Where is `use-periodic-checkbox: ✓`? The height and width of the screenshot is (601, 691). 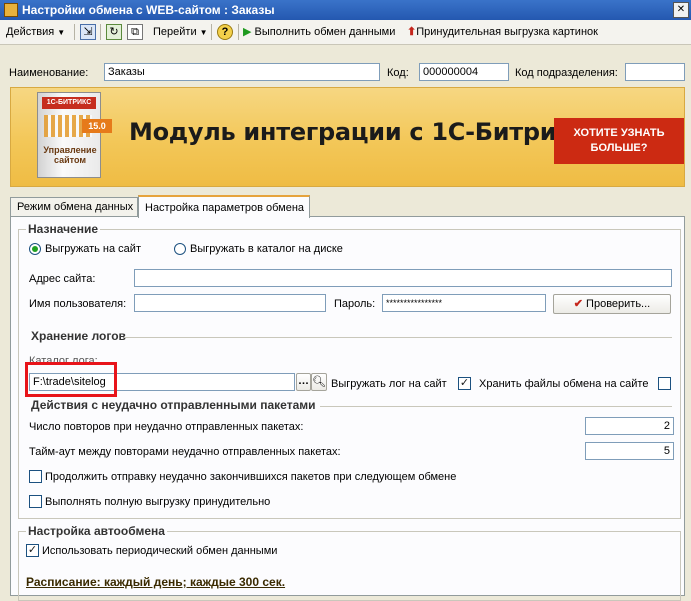 use-periodic-checkbox: ✓ is located at coordinates (32, 550).